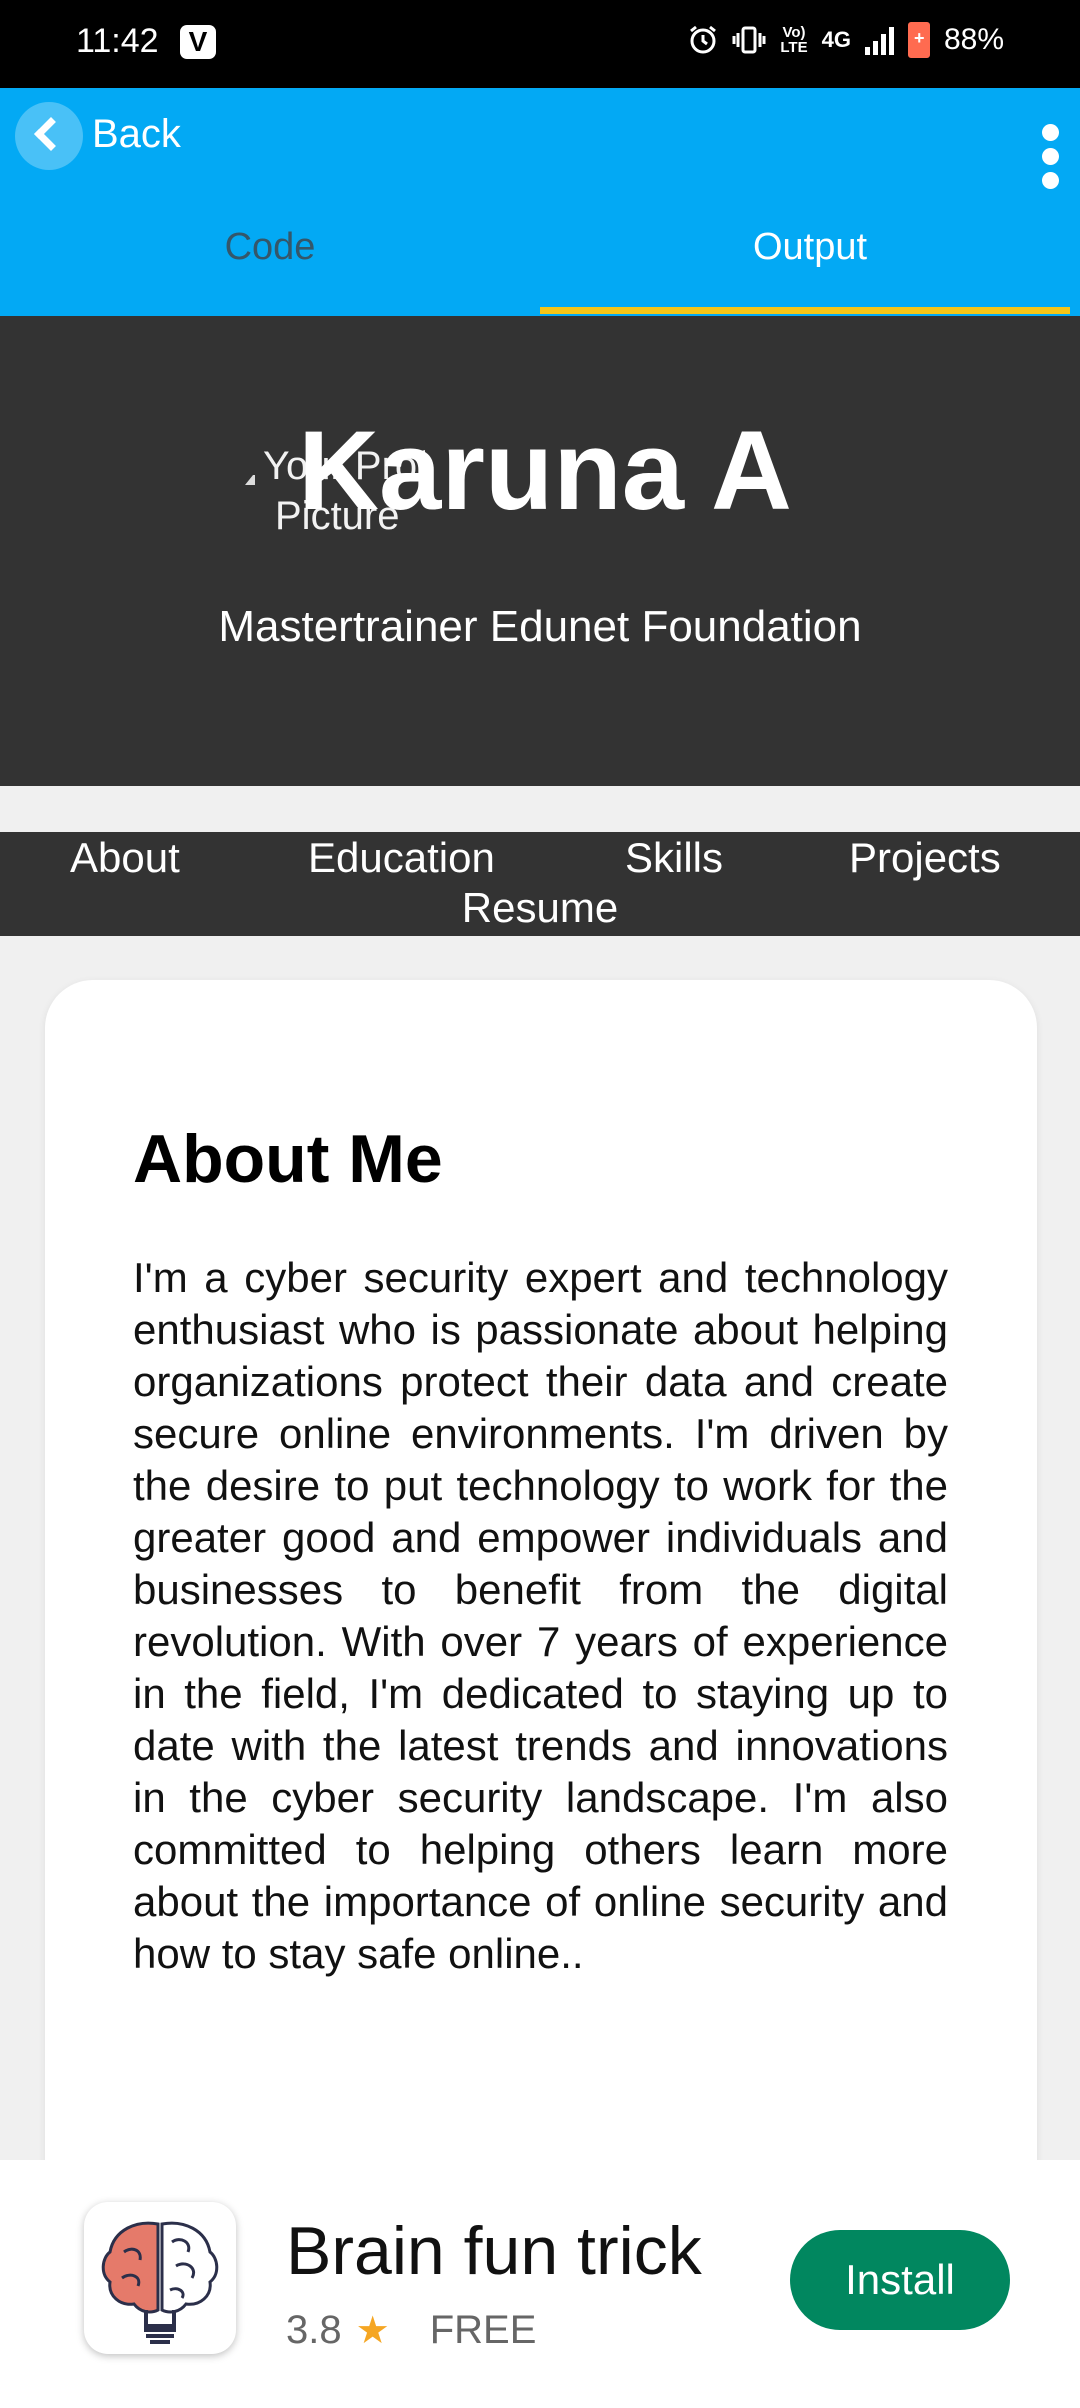  What do you see at coordinates (918, 40) in the screenshot?
I see `battery-icon` at bounding box center [918, 40].